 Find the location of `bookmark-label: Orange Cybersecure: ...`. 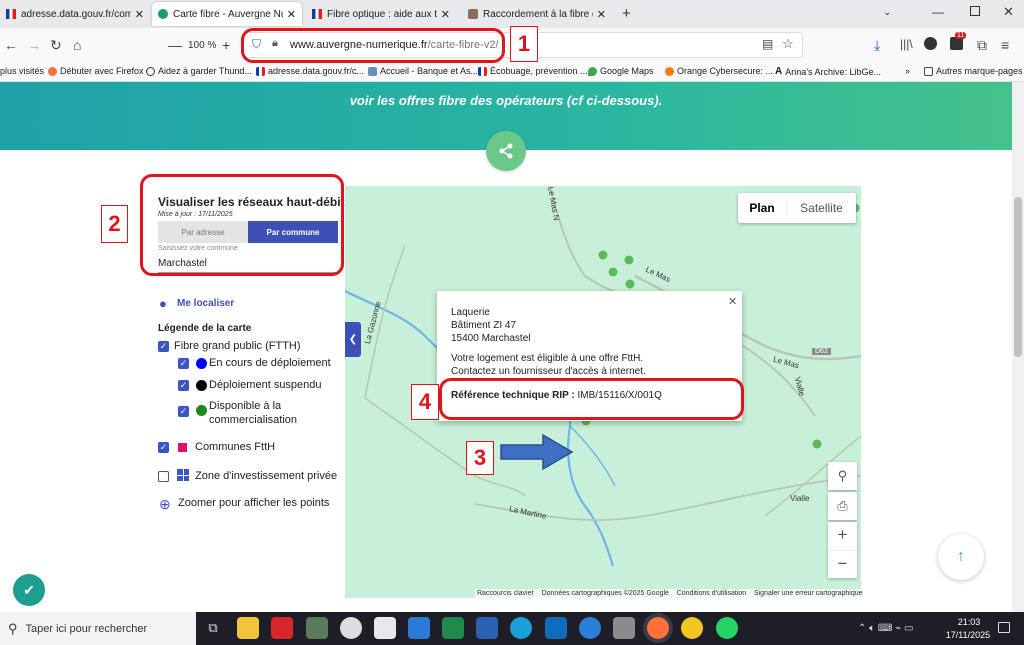

bookmark-label: Orange Cybersecure: ... is located at coordinates (725, 71).